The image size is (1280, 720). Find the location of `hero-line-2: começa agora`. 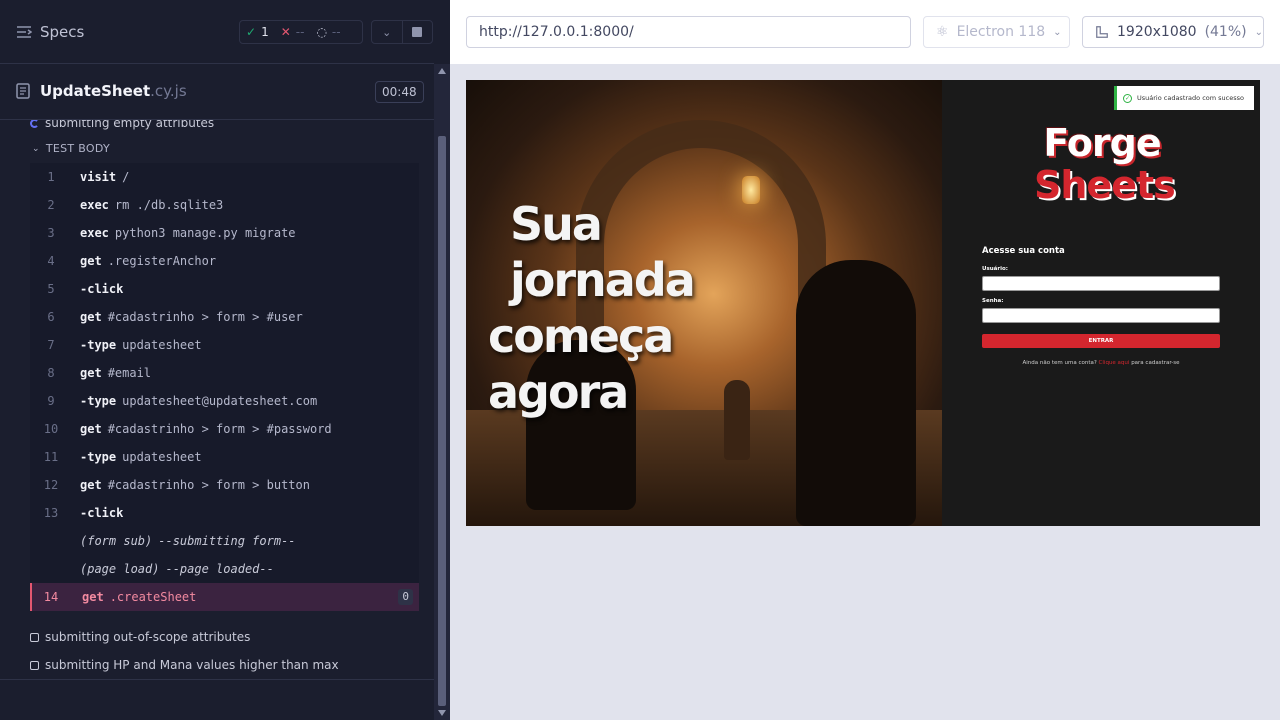

hero-line-2: começa agora is located at coordinates (581, 364).